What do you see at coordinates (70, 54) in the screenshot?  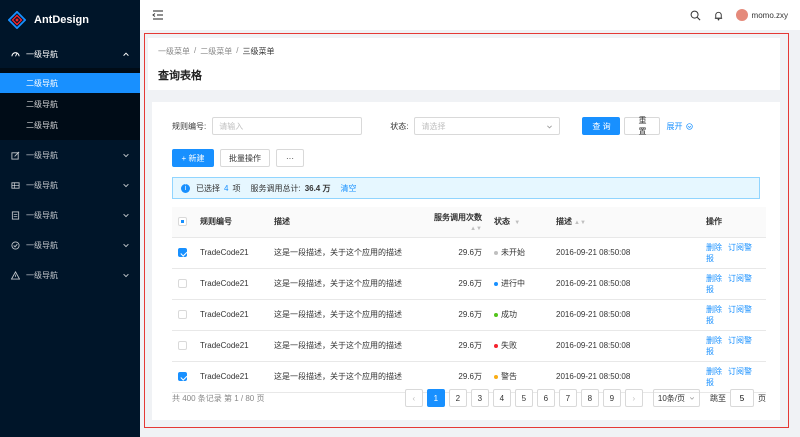 I see `sidebar-menu-open: 一级导航` at bounding box center [70, 54].